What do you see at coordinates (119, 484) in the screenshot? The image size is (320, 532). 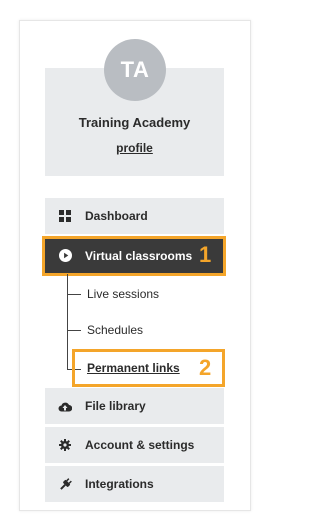 I see `sidebar-item-label: Integrations` at bounding box center [119, 484].